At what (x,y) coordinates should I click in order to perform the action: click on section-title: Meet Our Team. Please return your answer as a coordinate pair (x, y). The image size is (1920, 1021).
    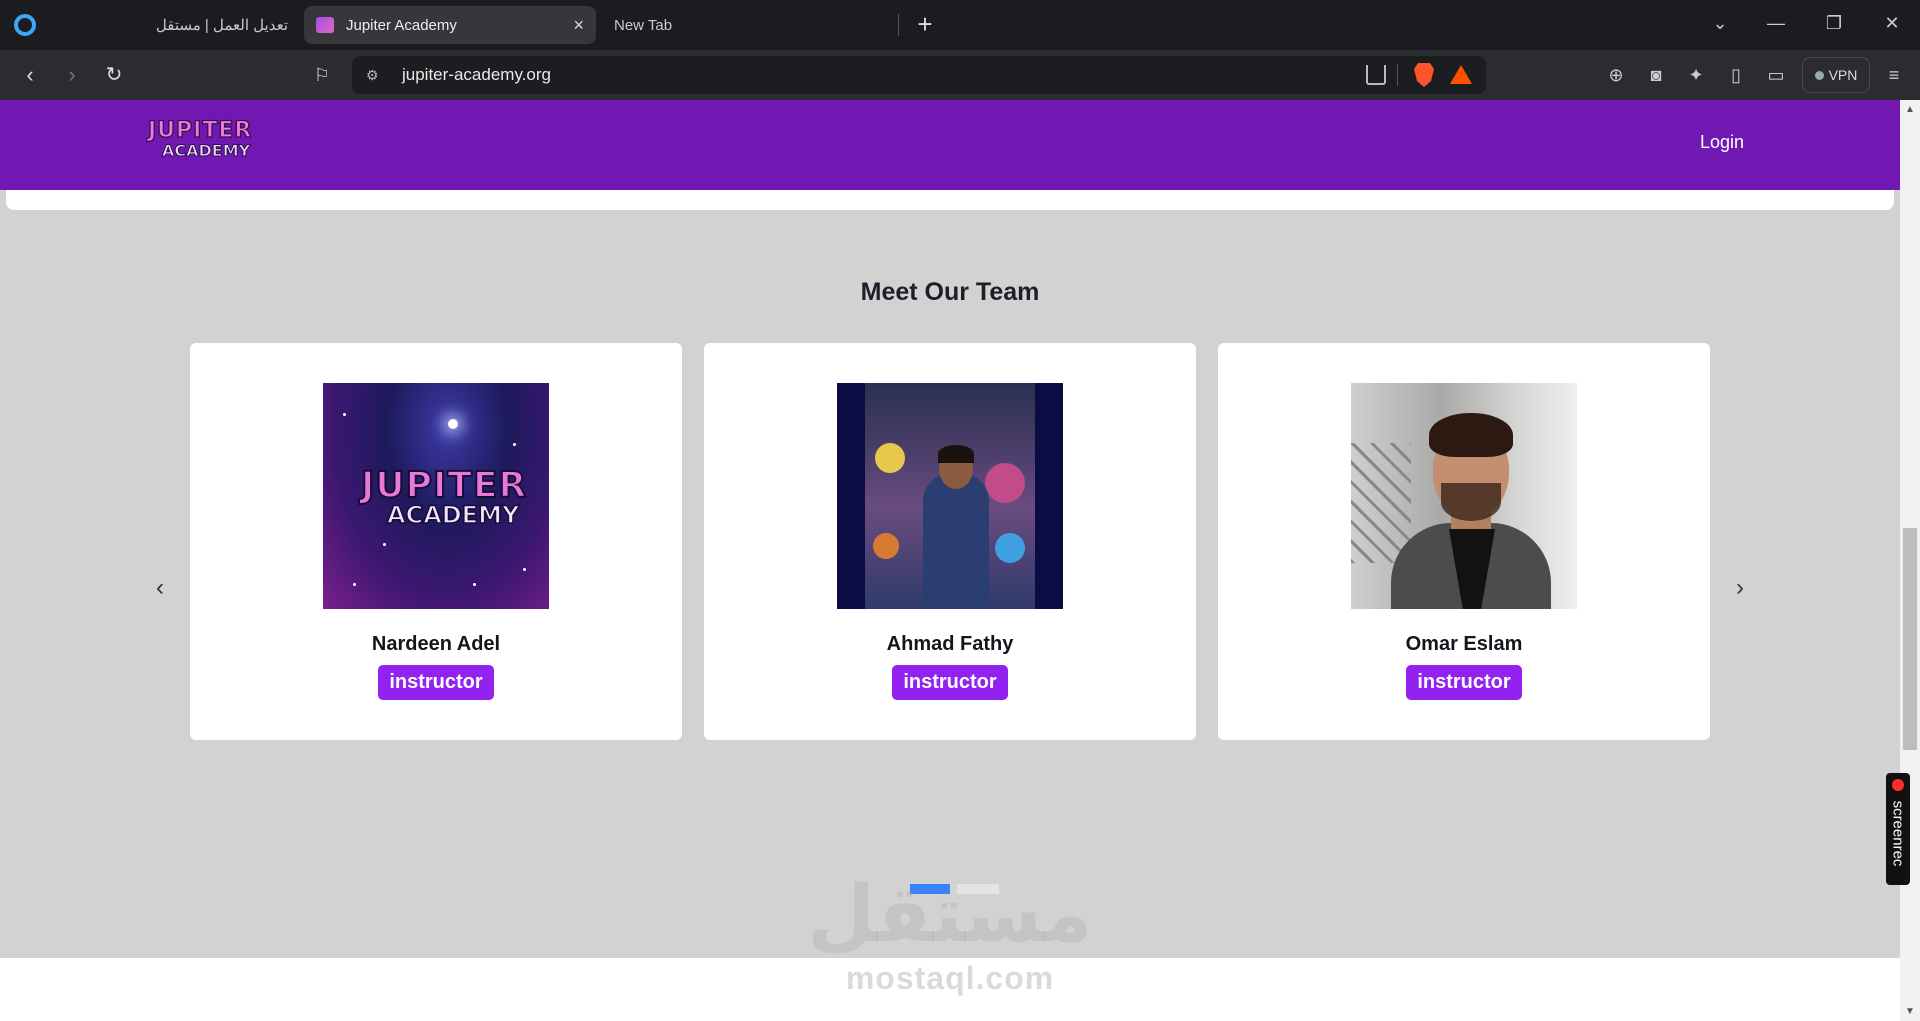
    Looking at the image, I should click on (950, 292).